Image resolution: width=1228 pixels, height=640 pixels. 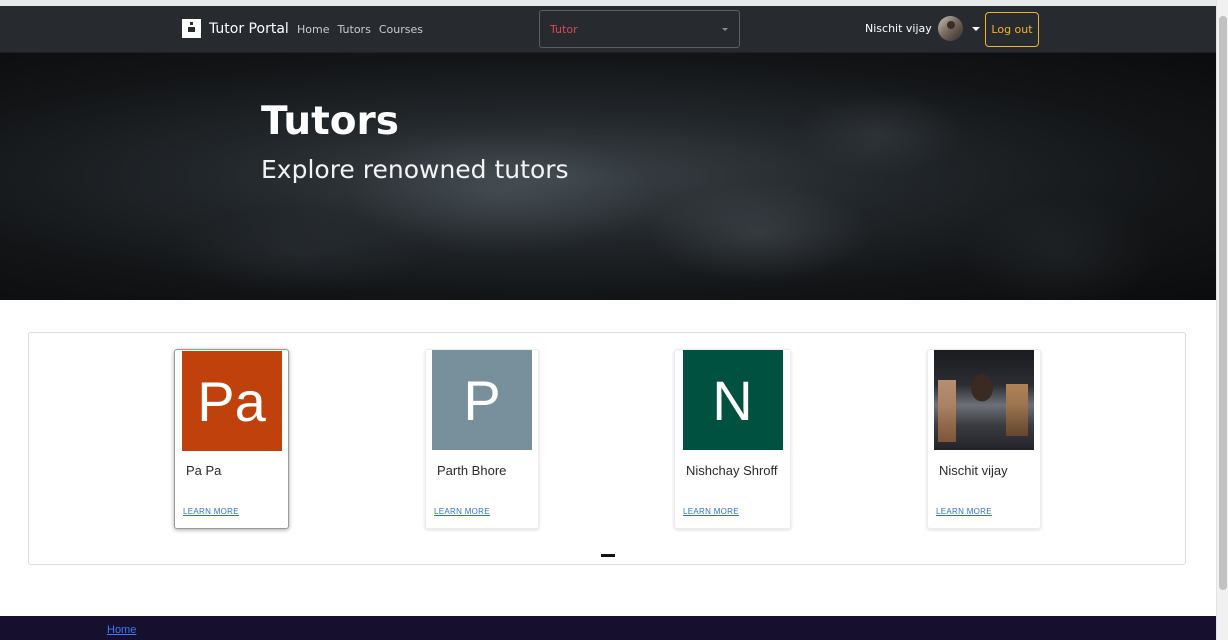 I want to click on chevron-down-icon, so click(x=725, y=29).